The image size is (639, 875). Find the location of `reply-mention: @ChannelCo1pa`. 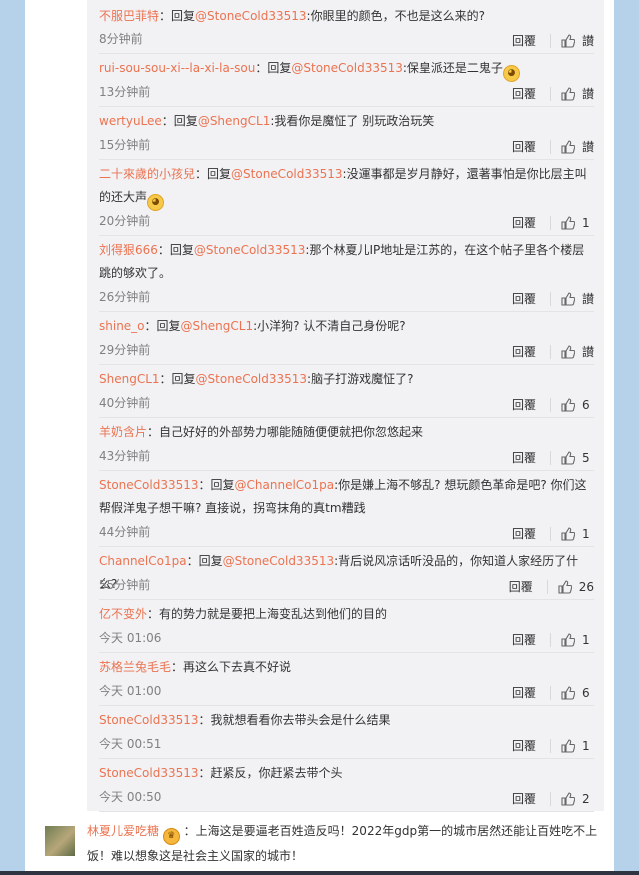

reply-mention: @ChannelCo1pa is located at coordinates (285, 485).